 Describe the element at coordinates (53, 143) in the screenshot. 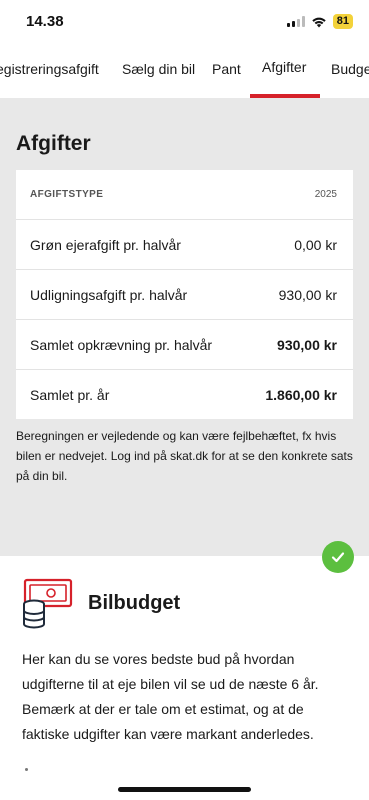

I see `section-title: Afgifter` at that location.